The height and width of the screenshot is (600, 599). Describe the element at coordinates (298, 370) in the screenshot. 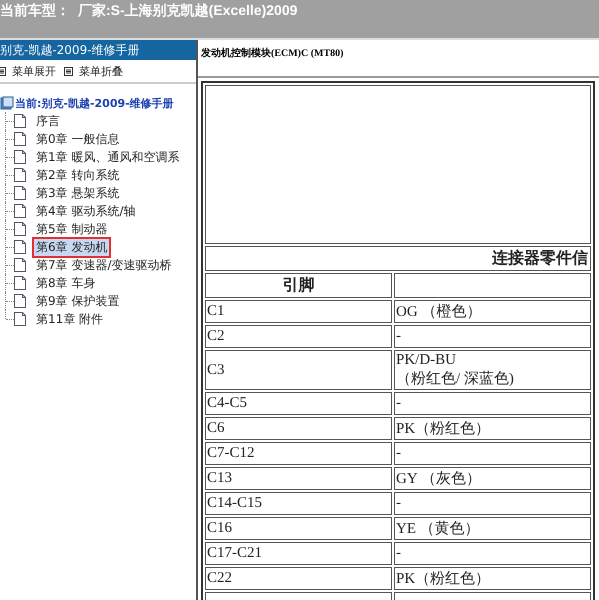

I see `table-cell: C3` at that location.